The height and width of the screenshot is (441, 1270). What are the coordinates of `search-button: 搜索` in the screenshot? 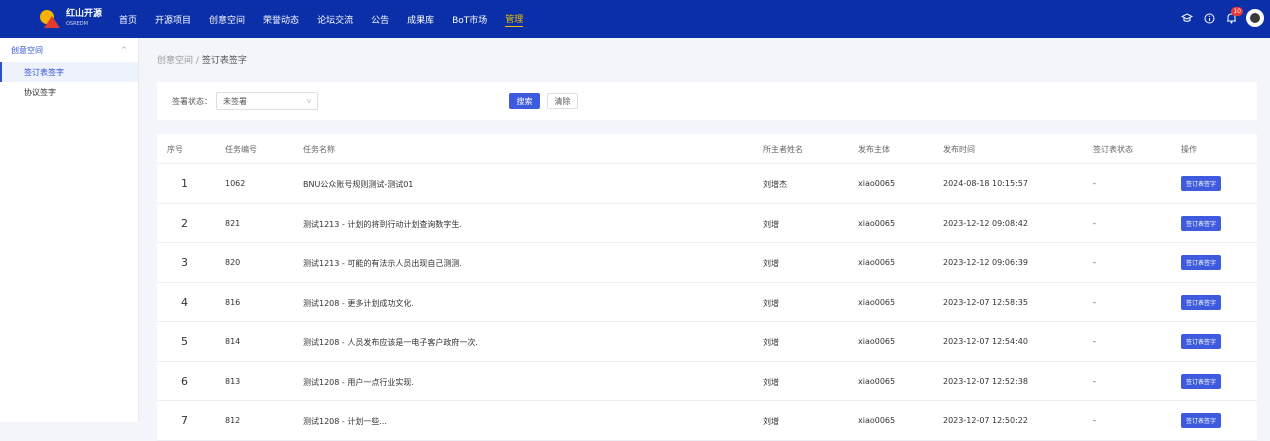 It's located at (524, 101).